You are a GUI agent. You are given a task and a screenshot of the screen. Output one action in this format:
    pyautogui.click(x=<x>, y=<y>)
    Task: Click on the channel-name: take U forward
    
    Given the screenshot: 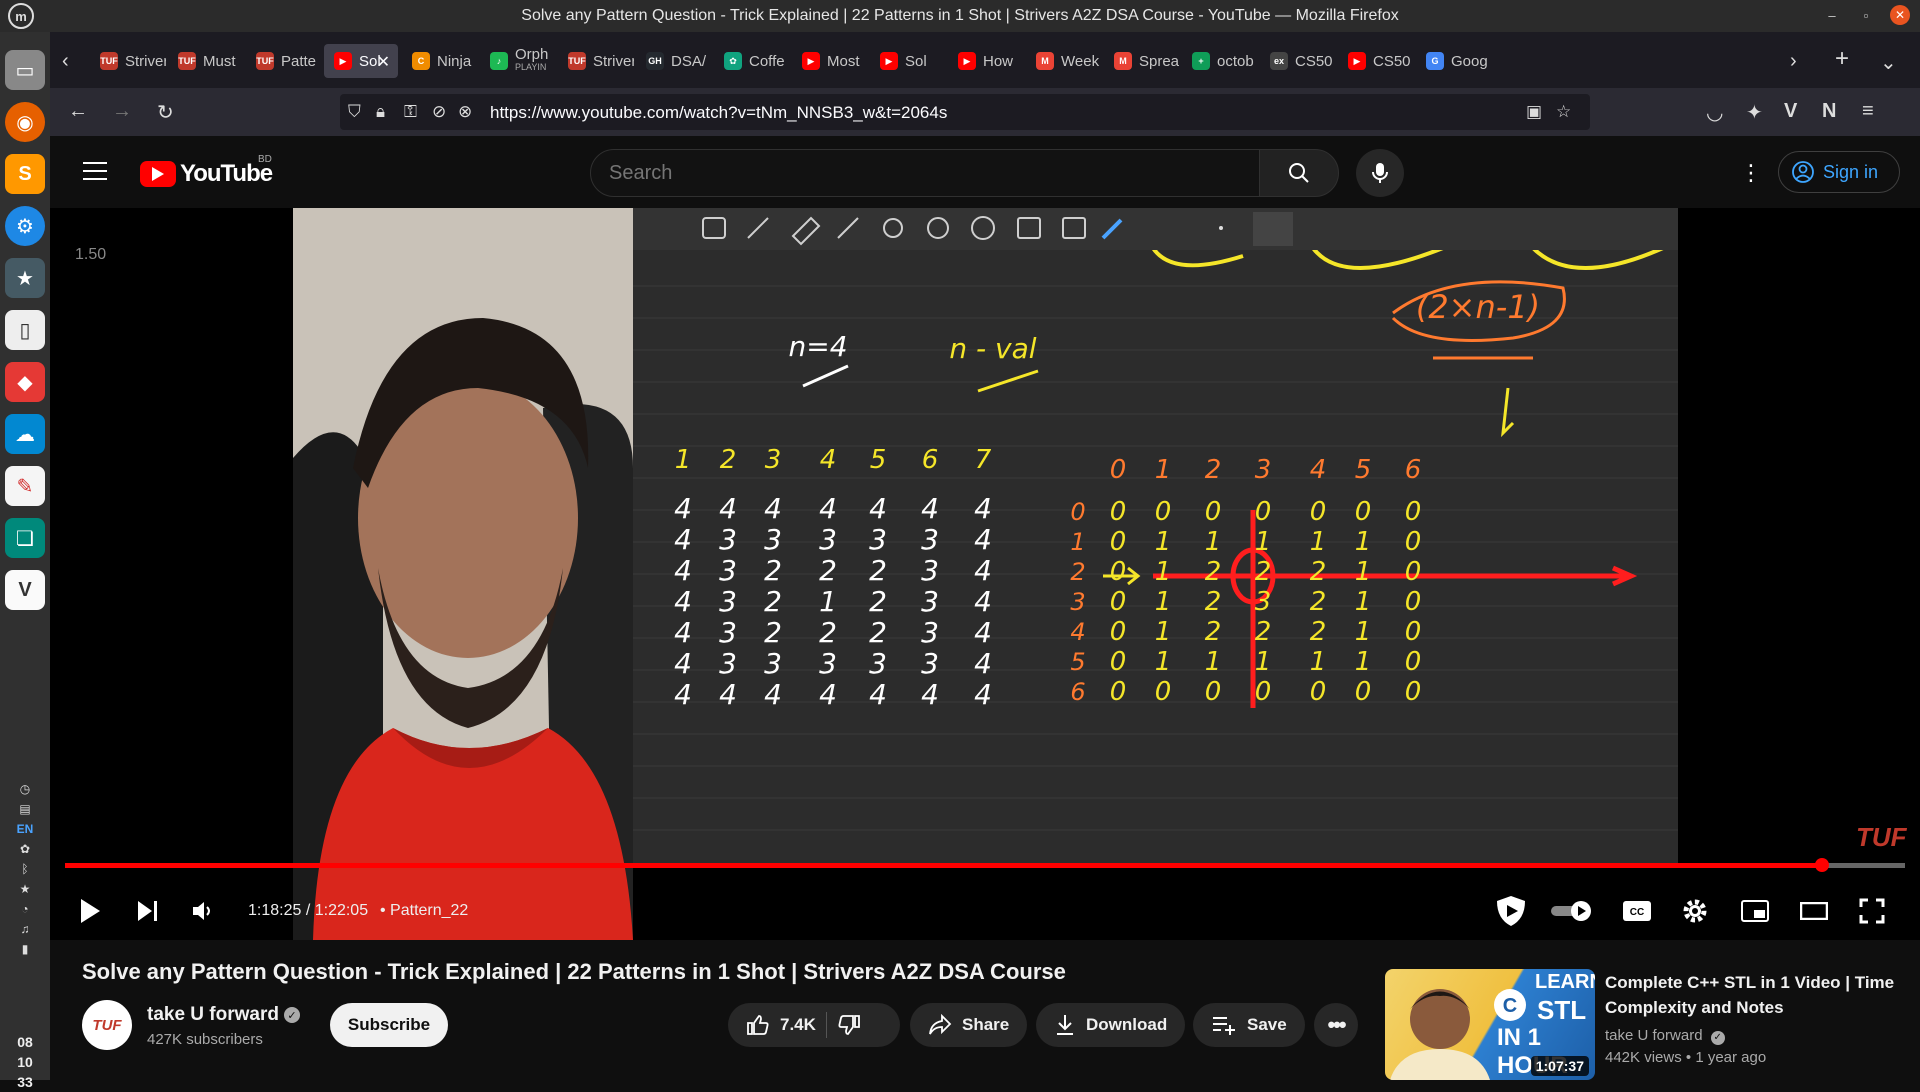 What is the action you would take?
    pyautogui.click(x=213, y=1015)
    